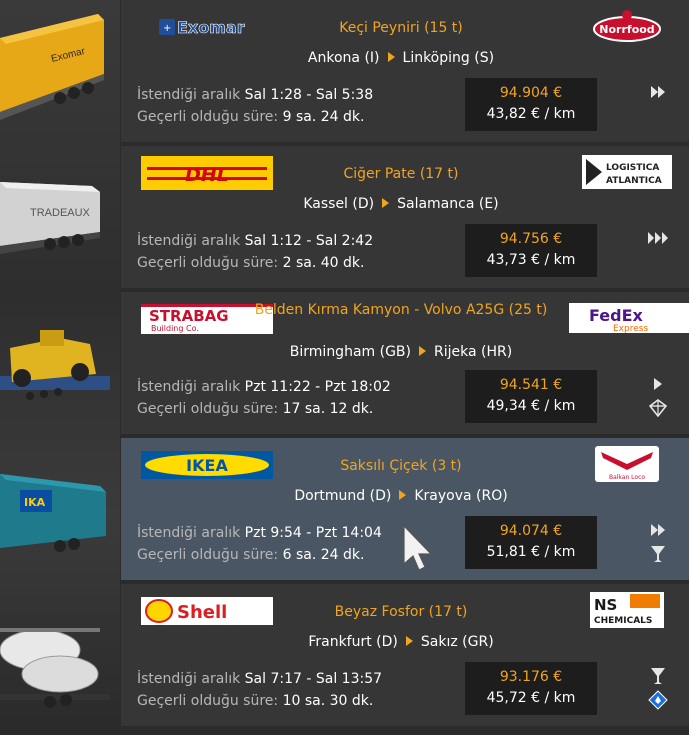 The height and width of the screenshot is (735, 689). Describe the element at coordinates (60, 509) in the screenshot. I see `trailer-thumbnail: IKA` at that location.